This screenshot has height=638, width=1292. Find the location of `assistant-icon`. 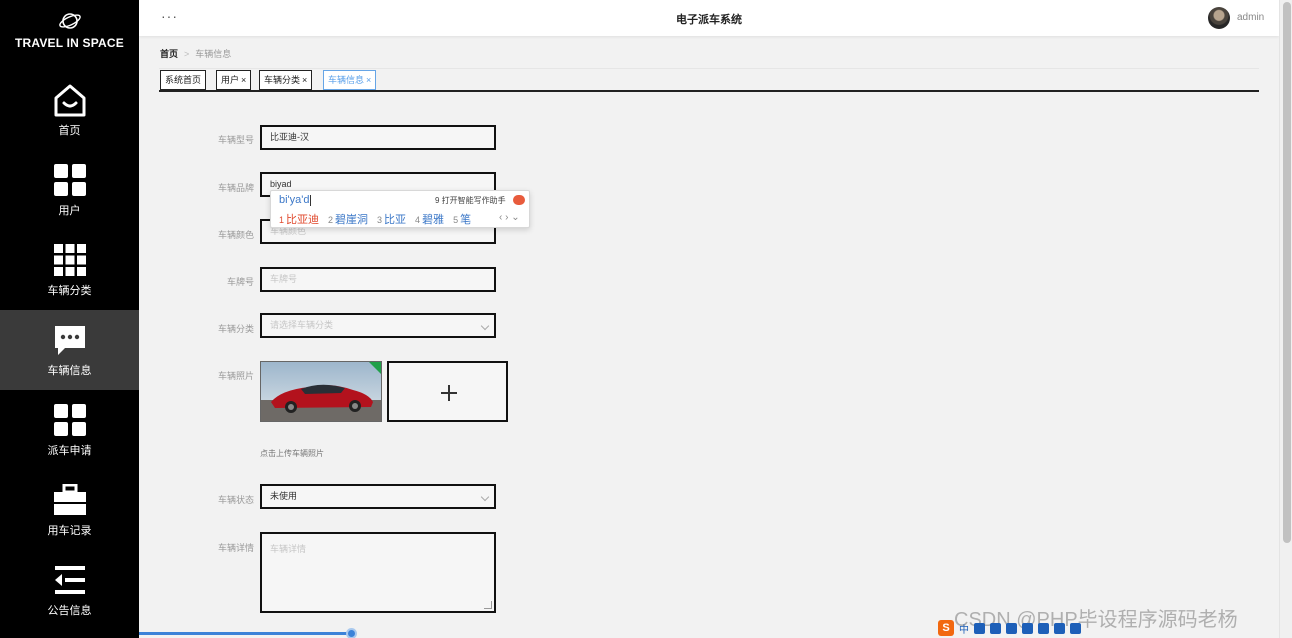

assistant-icon is located at coordinates (519, 200).